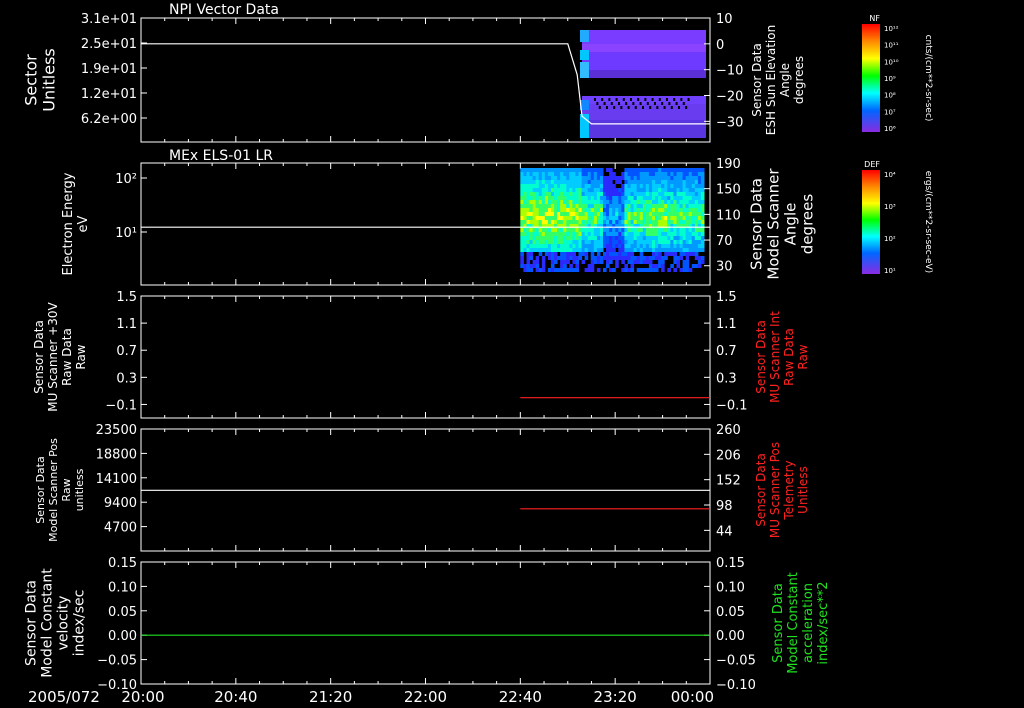  What do you see at coordinates (791, 224) in the screenshot?
I see `panel-2-axis-label-line: Angle` at bounding box center [791, 224].